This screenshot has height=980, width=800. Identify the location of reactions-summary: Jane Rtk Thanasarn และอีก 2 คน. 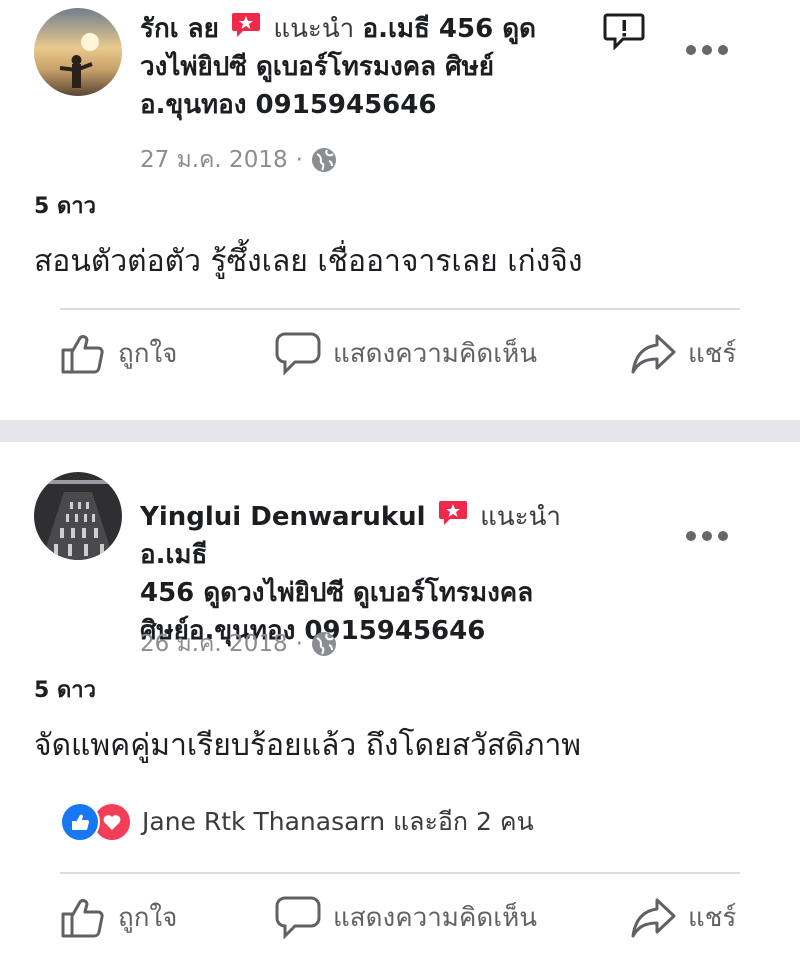
(297, 822).